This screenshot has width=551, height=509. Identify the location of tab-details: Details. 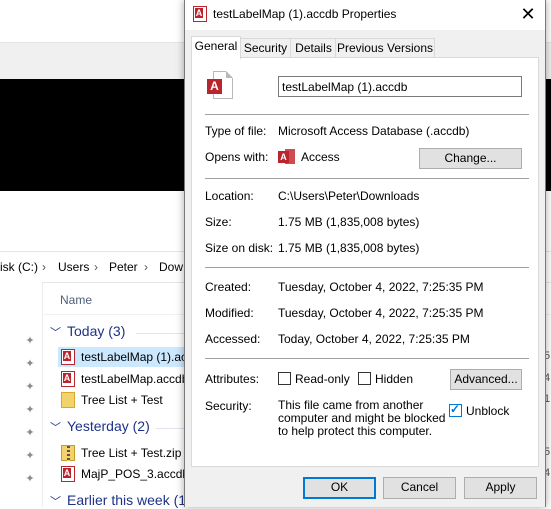
(313, 48).